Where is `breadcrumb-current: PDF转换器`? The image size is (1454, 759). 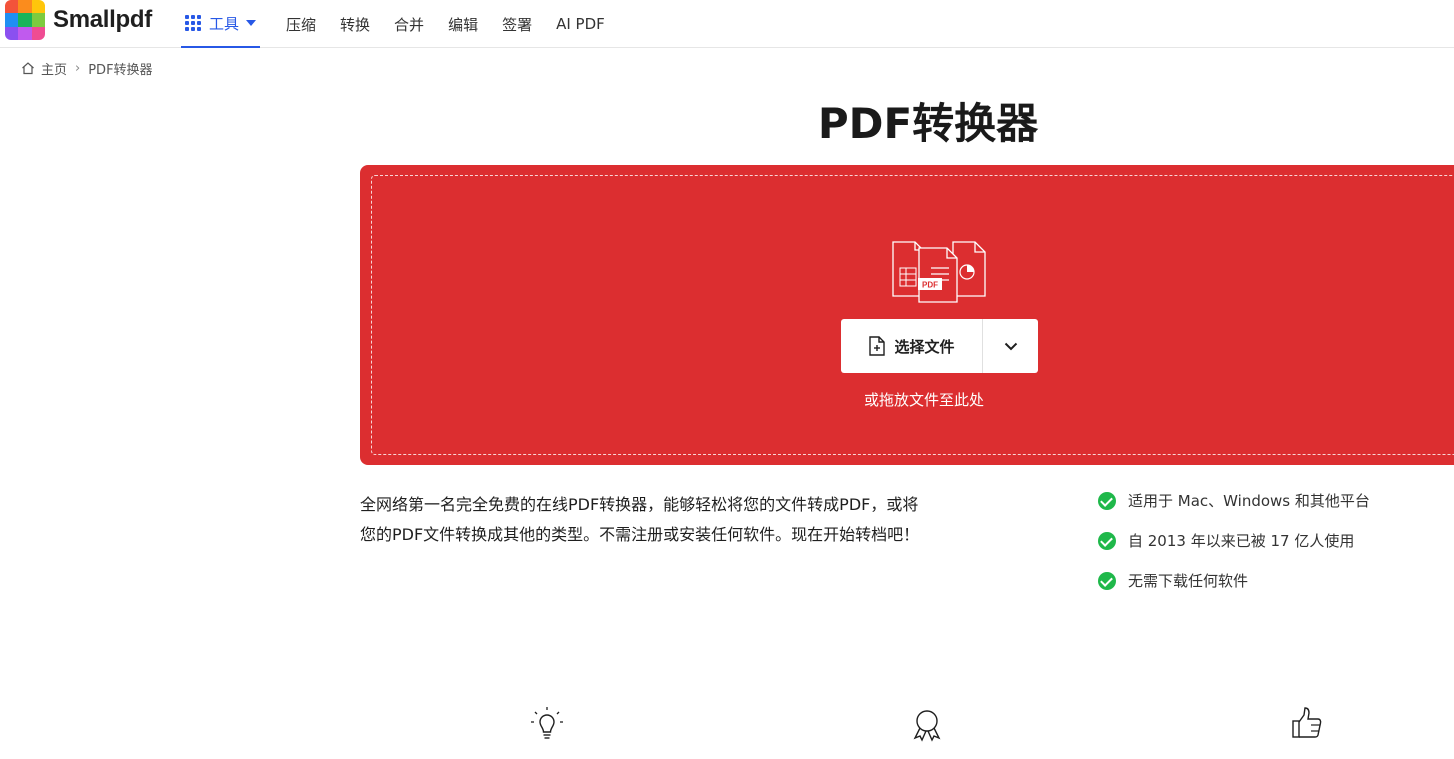 breadcrumb-current: PDF转换器 is located at coordinates (120, 70).